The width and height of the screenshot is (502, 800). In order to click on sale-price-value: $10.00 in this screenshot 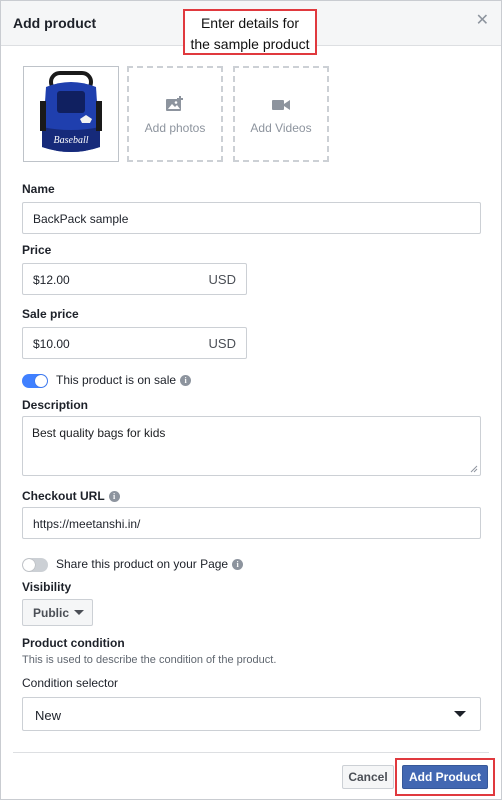, I will do `click(51, 344)`.